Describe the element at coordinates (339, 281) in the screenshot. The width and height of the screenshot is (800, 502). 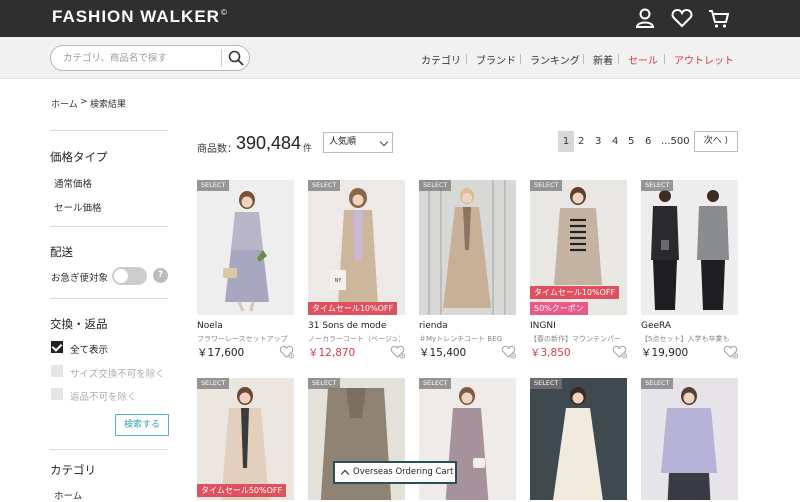
I see `svg-text: NY` at that location.